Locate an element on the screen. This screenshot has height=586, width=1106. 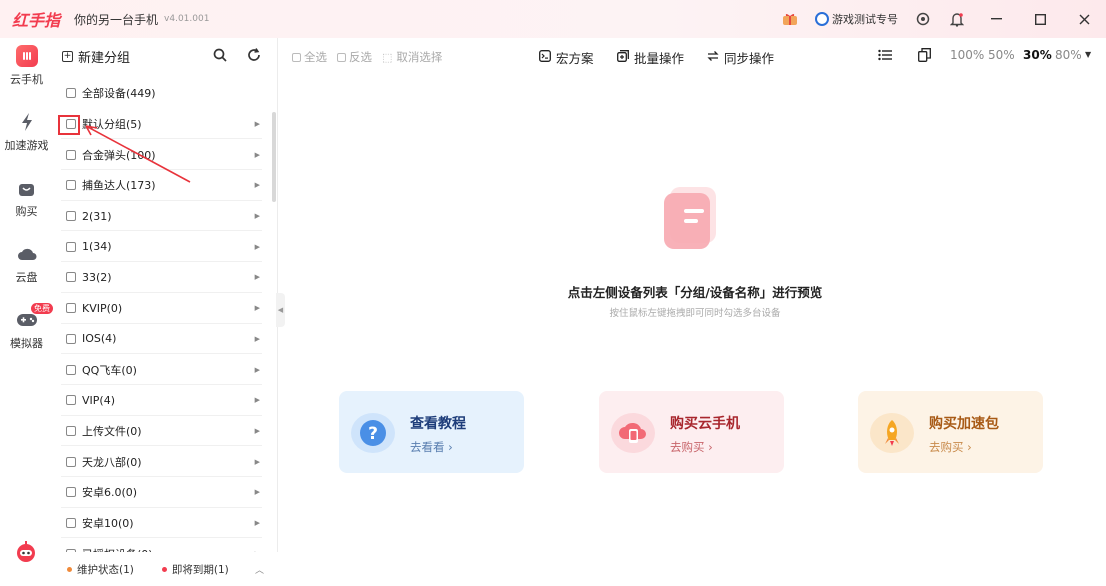
group-row: 安卓10(0) ▶ is located at coordinates (165, 523).